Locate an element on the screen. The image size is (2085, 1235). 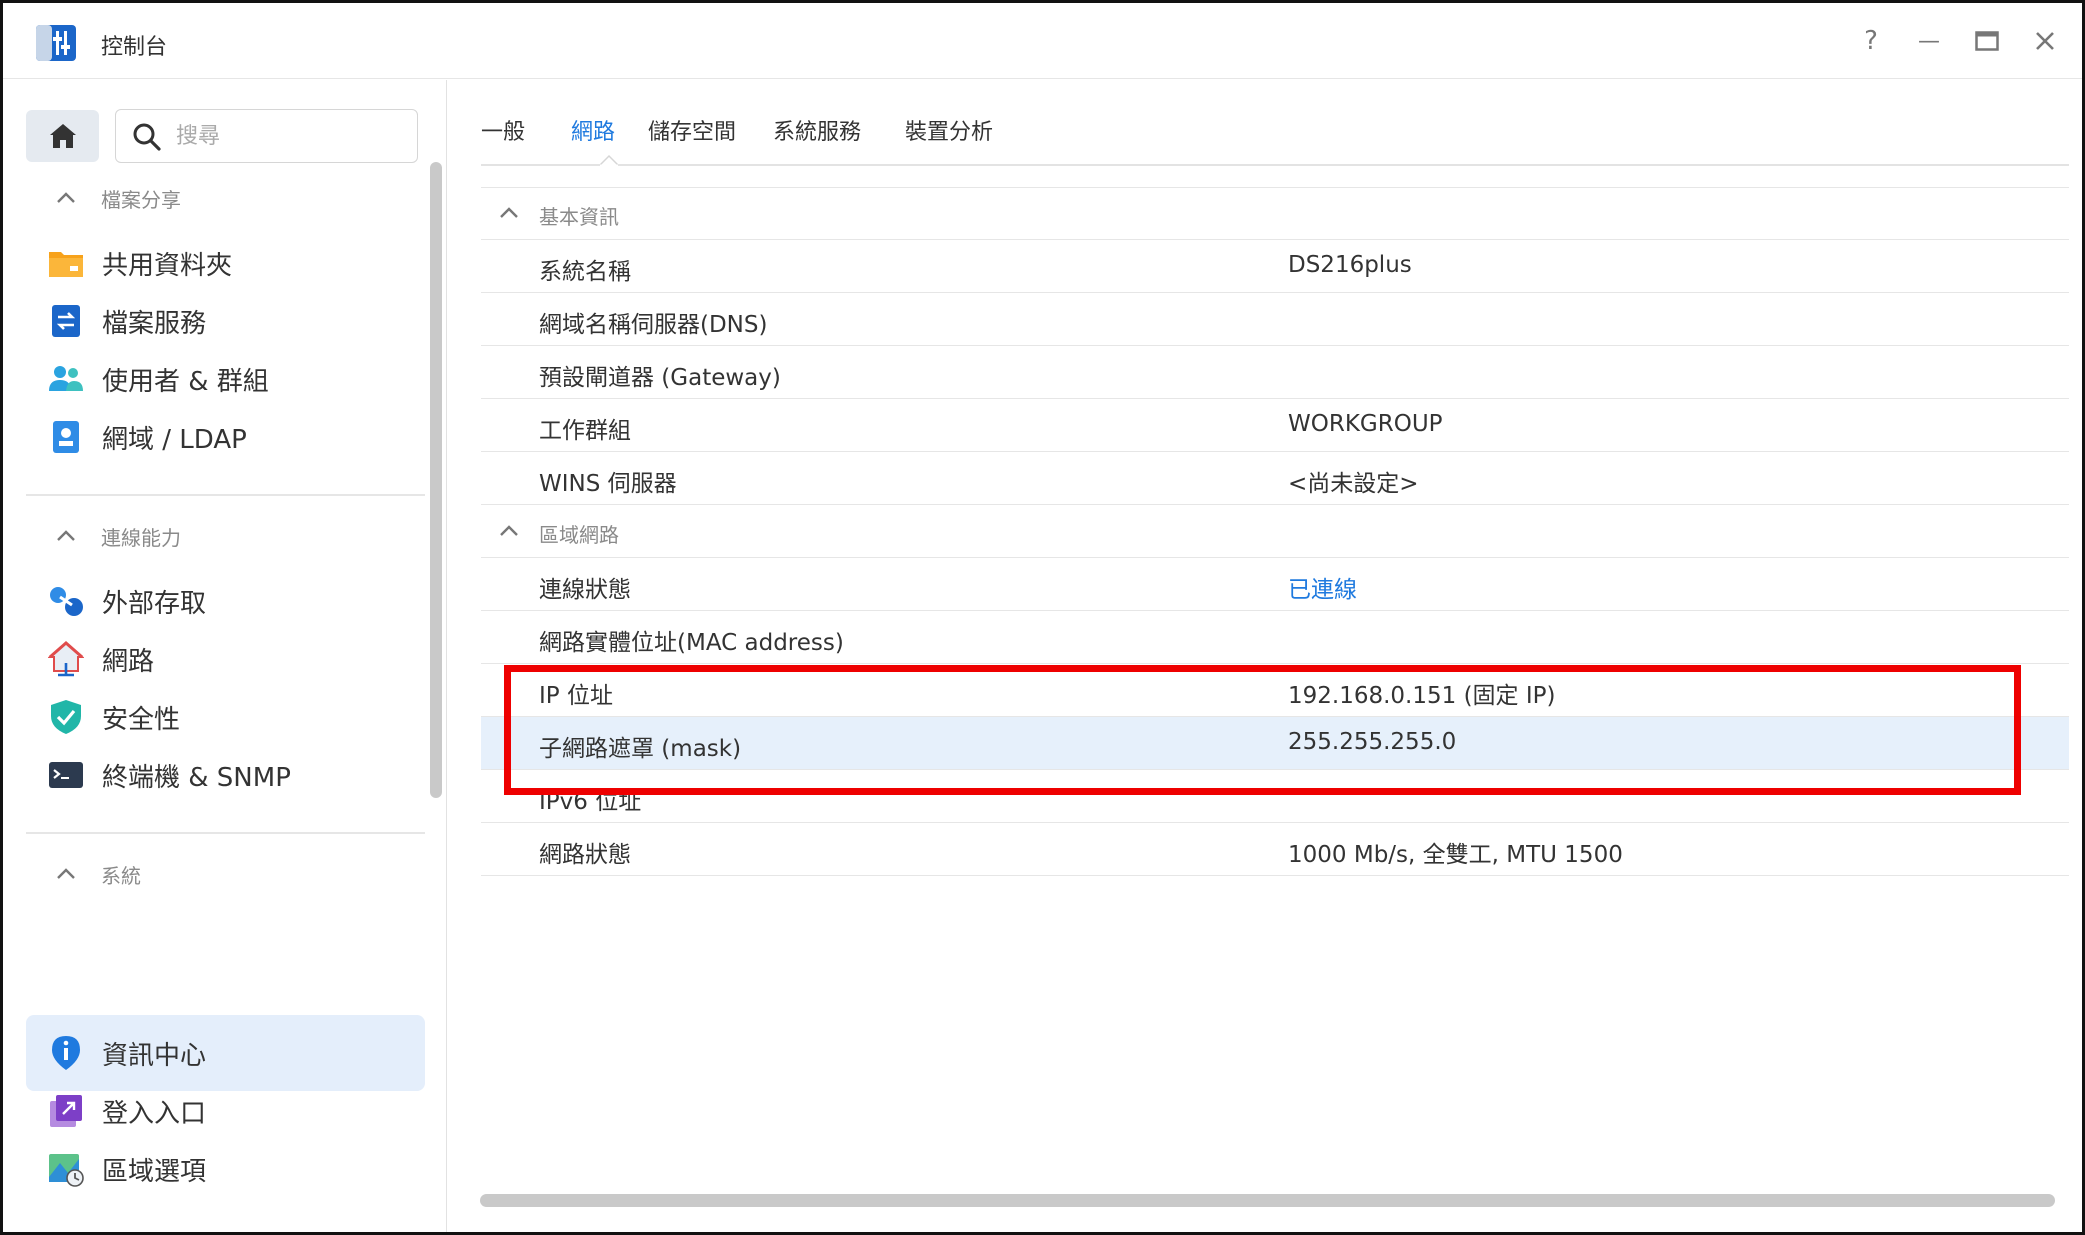
row-value: <尚未設定> is located at coordinates (1353, 484).